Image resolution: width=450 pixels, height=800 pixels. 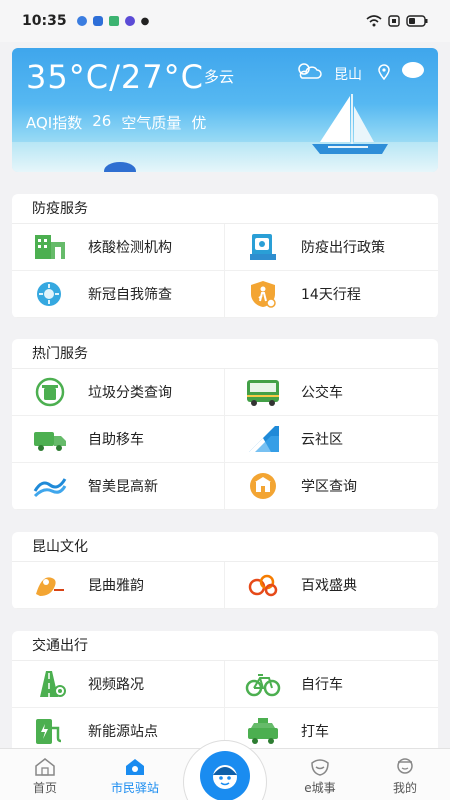 I want to click on travel-shield-icon, so click(x=263, y=294).